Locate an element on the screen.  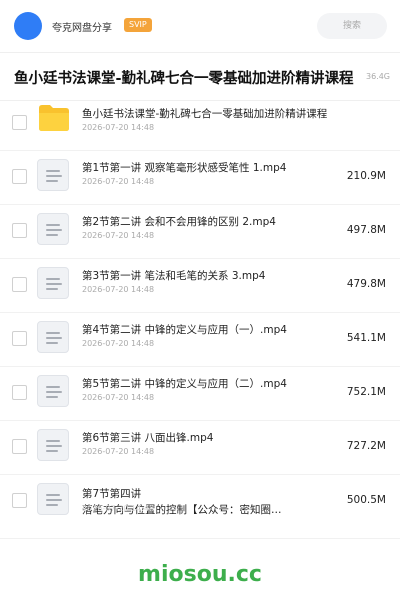
file-name: 第2节第二讲 会和不会用锋的区别 2.mp4 is located at coordinates (179, 222).